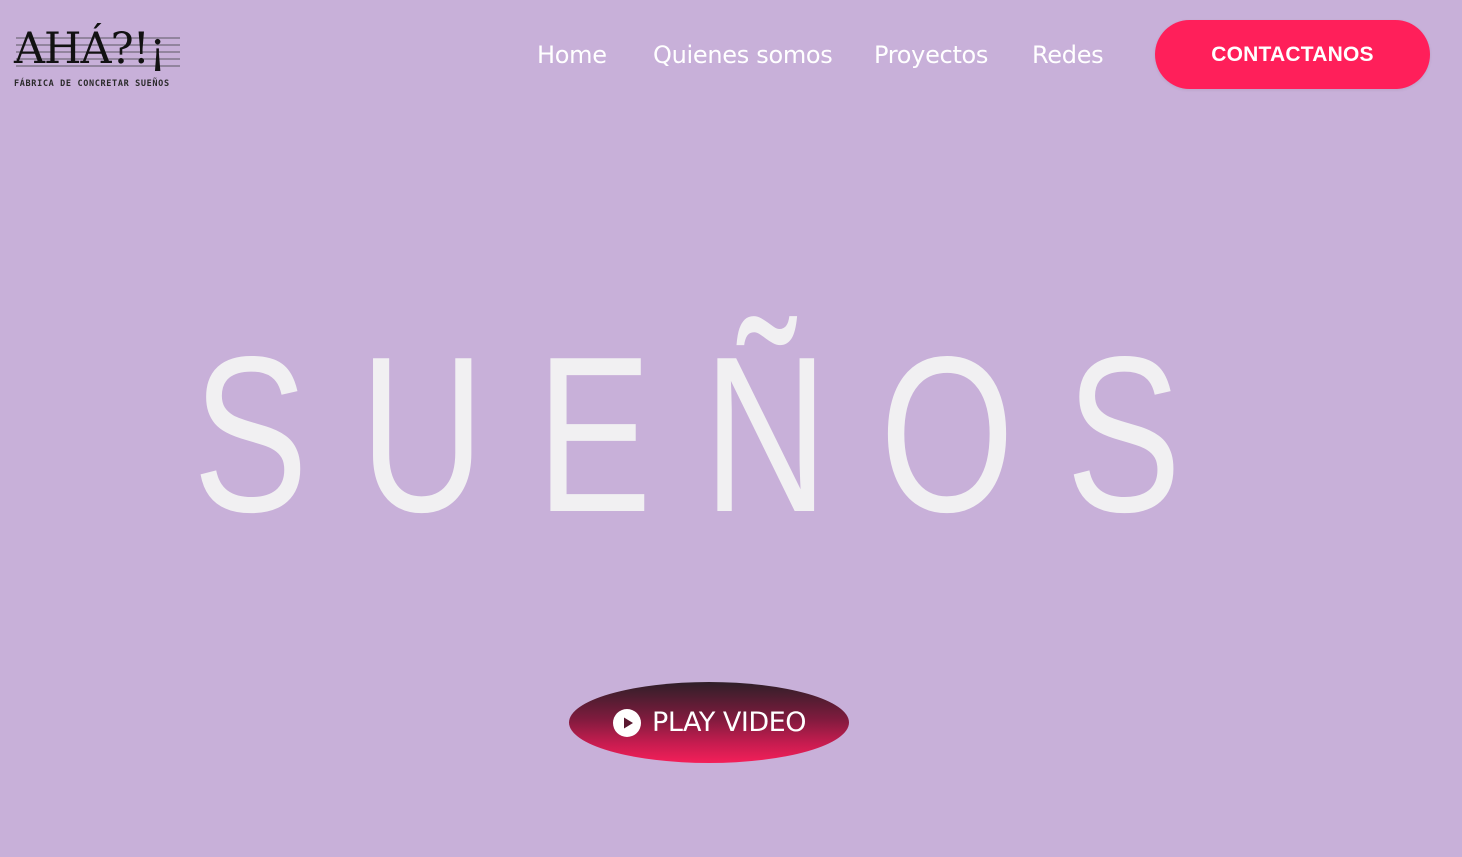 This screenshot has width=1462, height=857. I want to click on play-circle-icon, so click(627, 722).